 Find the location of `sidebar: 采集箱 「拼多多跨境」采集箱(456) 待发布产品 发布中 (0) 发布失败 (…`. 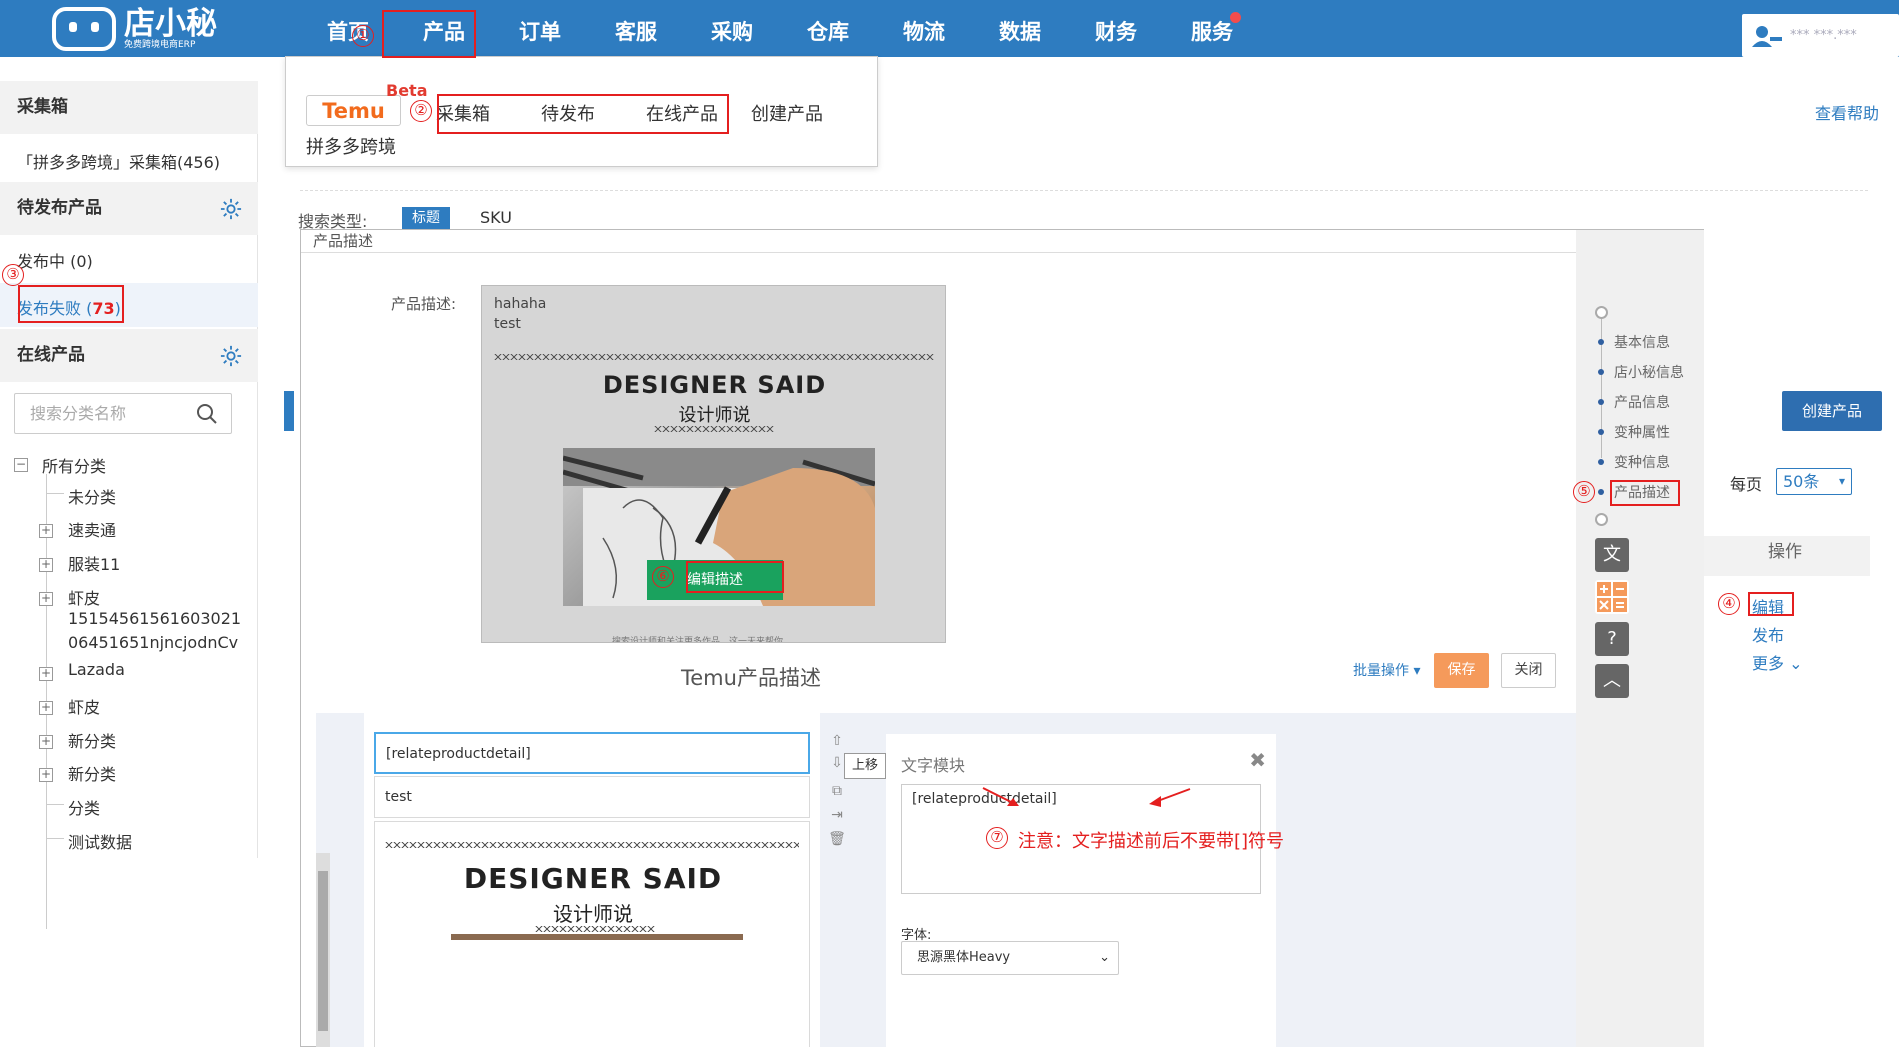

sidebar: 采集箱 「拼多多跨境」采集箱(456) 待发布产品 发布中 (0) 发布失败 (… is located at coordinates (129, 505).